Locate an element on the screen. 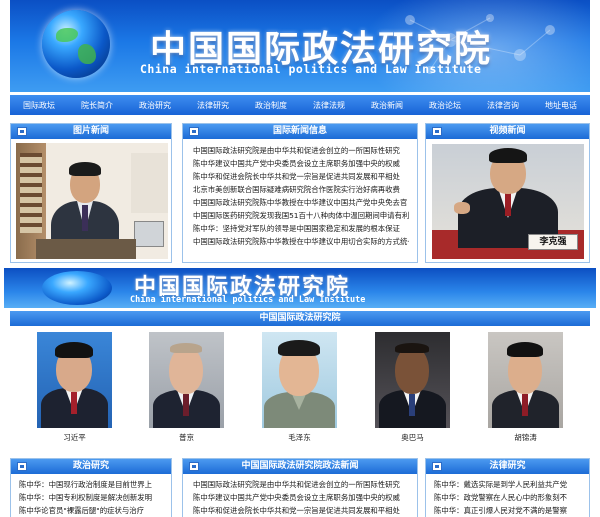  intl-news-title: 国际新闻信息 is located at coordinates (299, 131).